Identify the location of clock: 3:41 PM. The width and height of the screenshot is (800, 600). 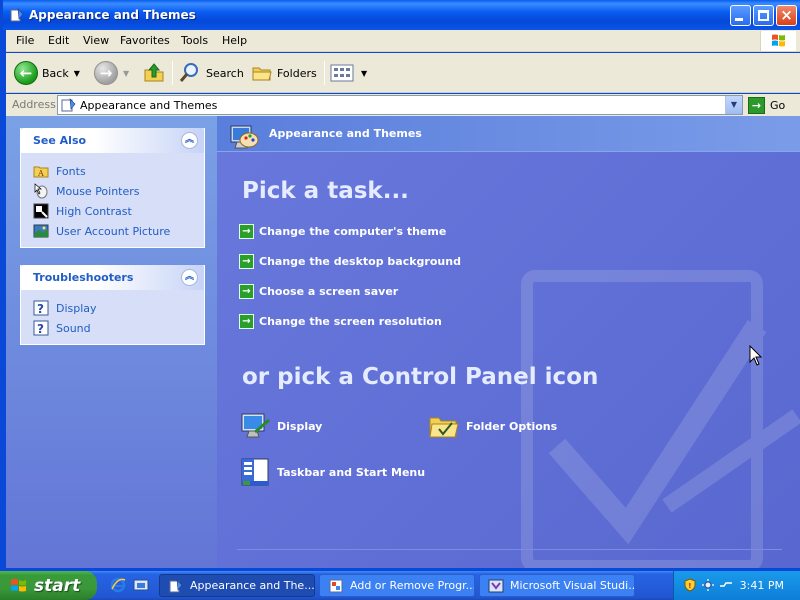
(762, 585).